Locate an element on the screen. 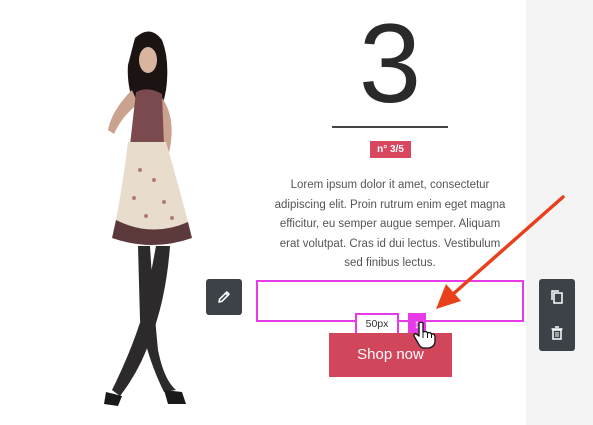  delete-block-button is located at coordinates (557, 333).